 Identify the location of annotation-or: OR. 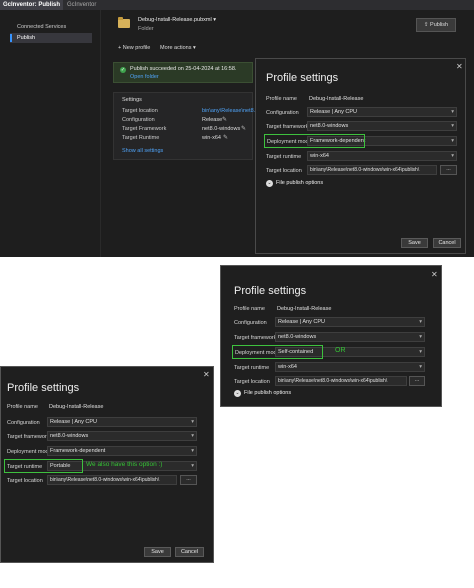
(340, 350).